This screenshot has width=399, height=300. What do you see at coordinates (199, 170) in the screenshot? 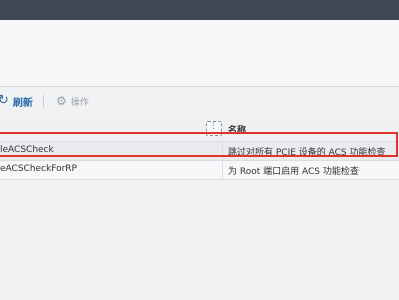
I see `table-row: eACSCheckForRP 为 Root 端口启用 ACS 功能检查` at bounding box center [199, 170].